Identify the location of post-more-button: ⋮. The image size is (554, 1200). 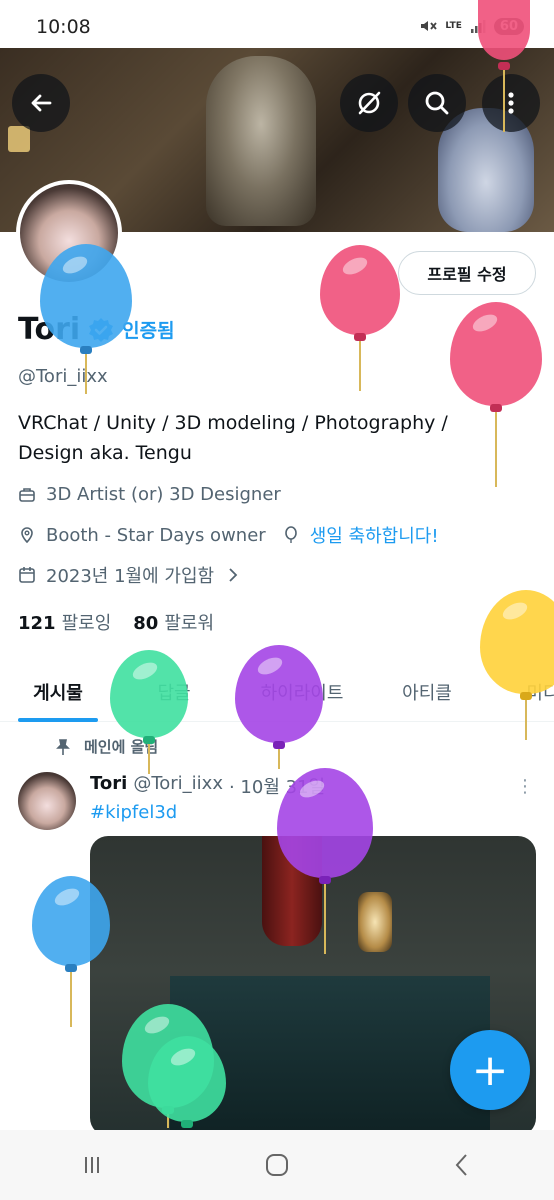
(525, 786).